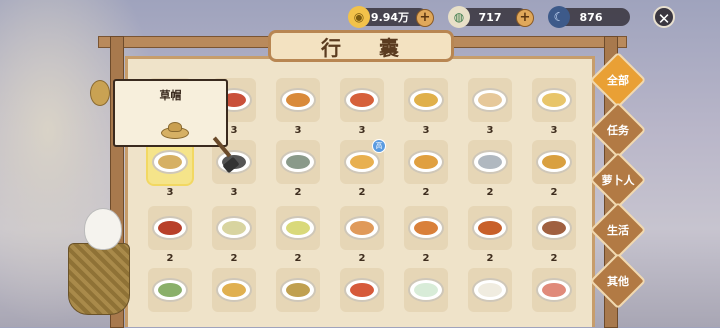  I want to click on gourd-decoration, so click(100, 93).